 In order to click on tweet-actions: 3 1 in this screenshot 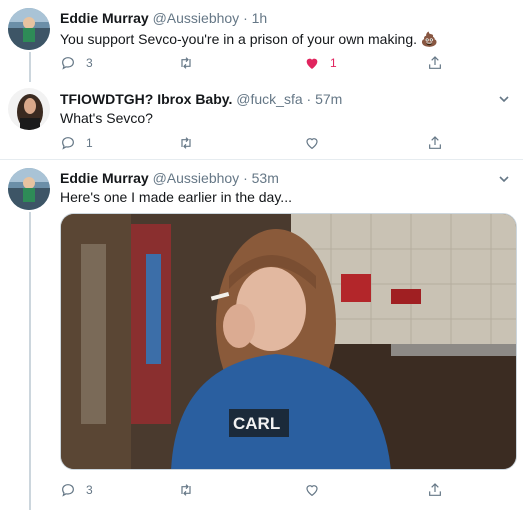, I will do `click(255, 63)`.